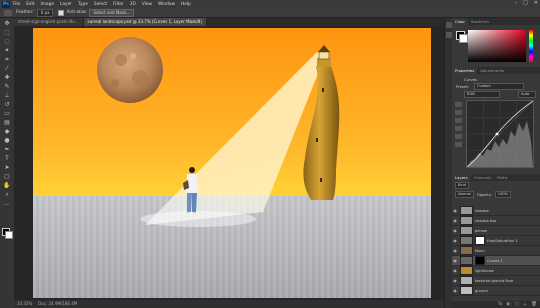 The height and width of the screenshot is (308, 540). What do you see at coordinates (47, 4) in the screenshot?
I see `menu-image: Image` at bounding box center [47, 4].